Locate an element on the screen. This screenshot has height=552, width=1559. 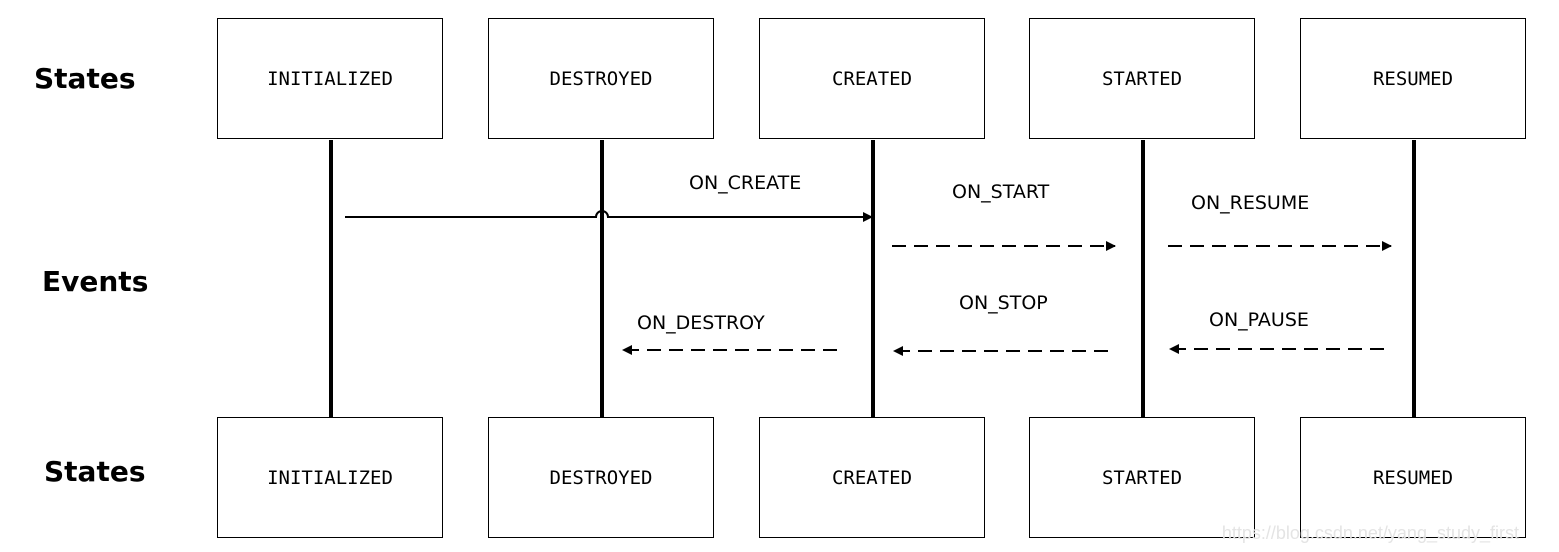
event-label-on-destroy: ON_DESTROY is located at coordinates (701, 323).